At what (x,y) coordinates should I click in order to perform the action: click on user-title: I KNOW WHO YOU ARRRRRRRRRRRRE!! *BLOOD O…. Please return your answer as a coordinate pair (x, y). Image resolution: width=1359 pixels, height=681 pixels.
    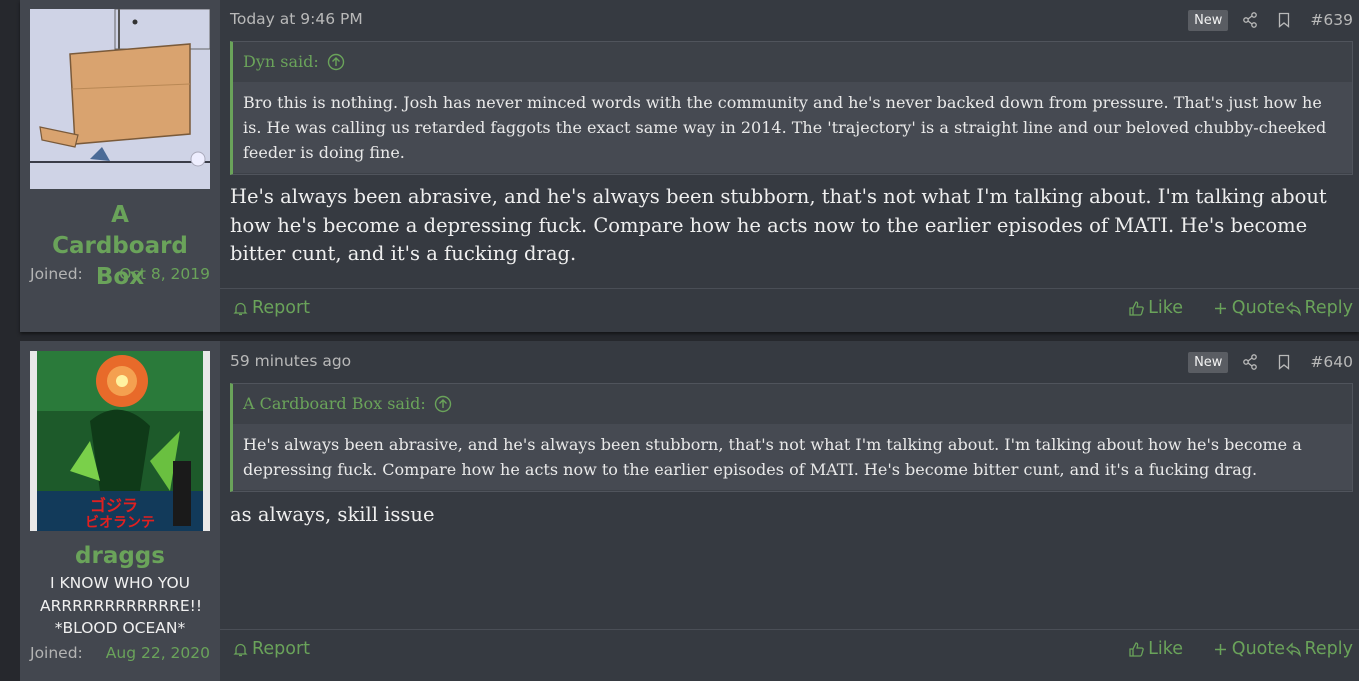
    Looking at the image, I should click on (121, 605).